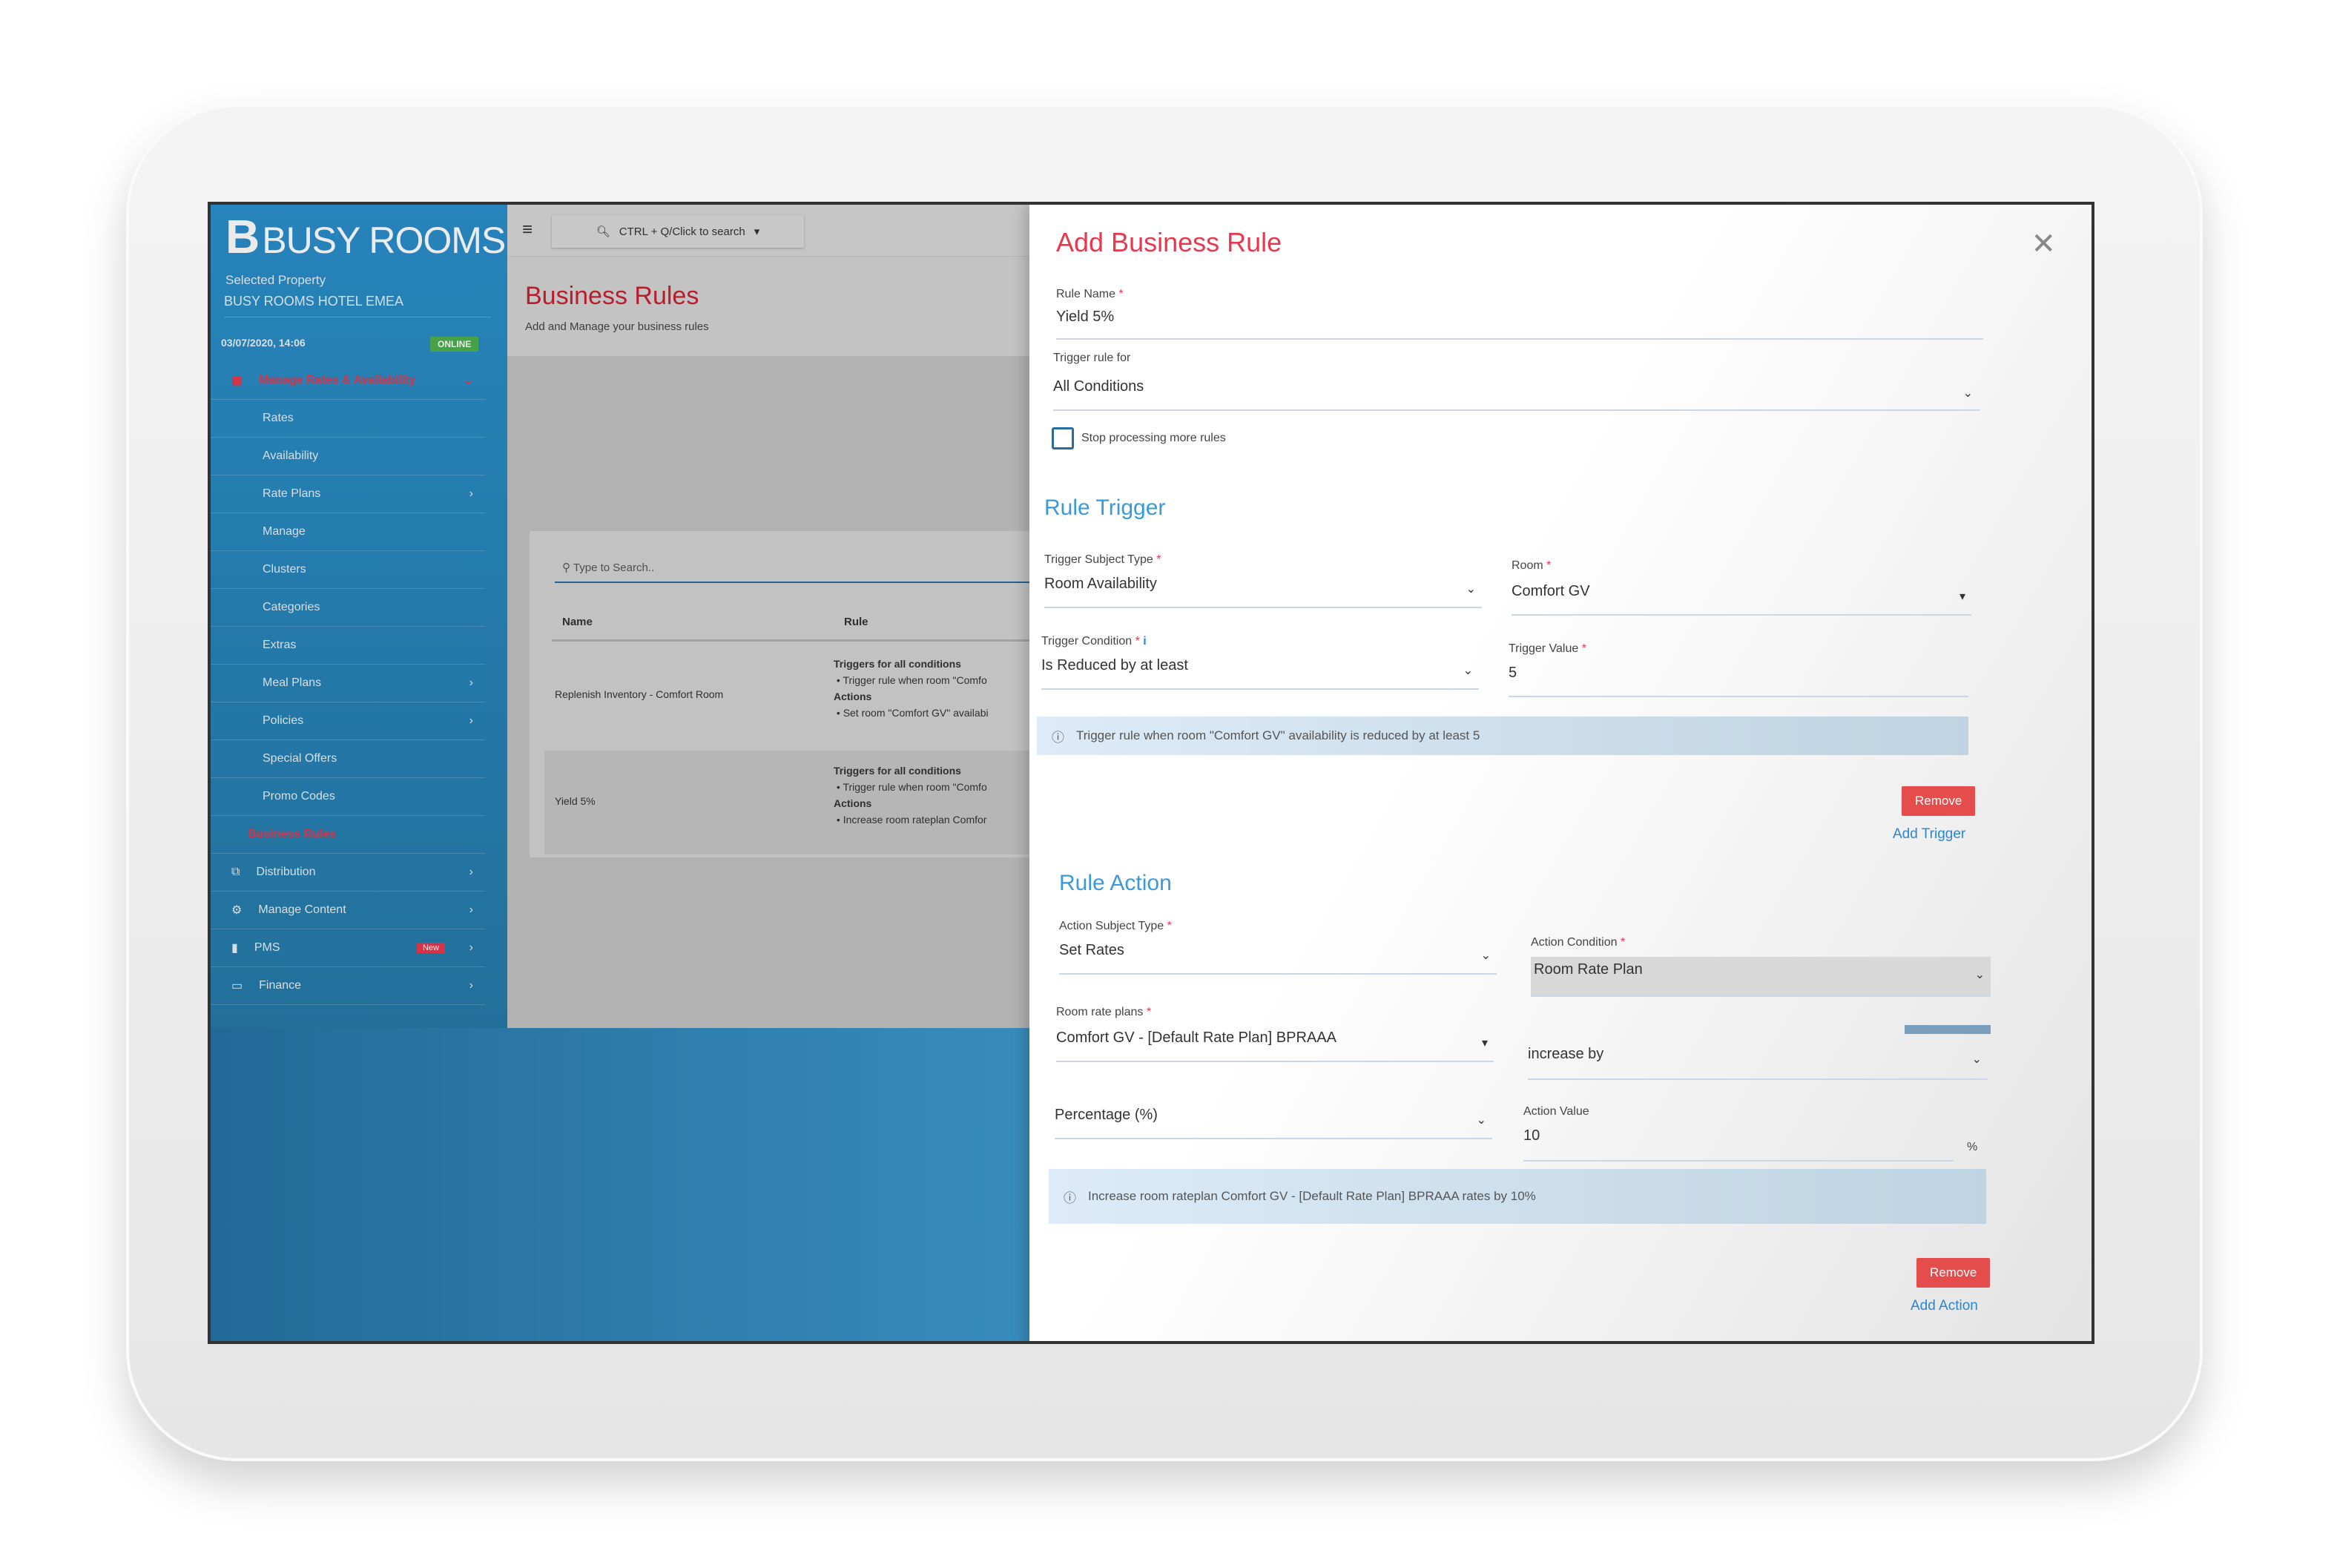  Describe the element at coordinates (1094, 641) in the screenshot. I see `trigger-condition-label: Trigger Condition * i` at that location.